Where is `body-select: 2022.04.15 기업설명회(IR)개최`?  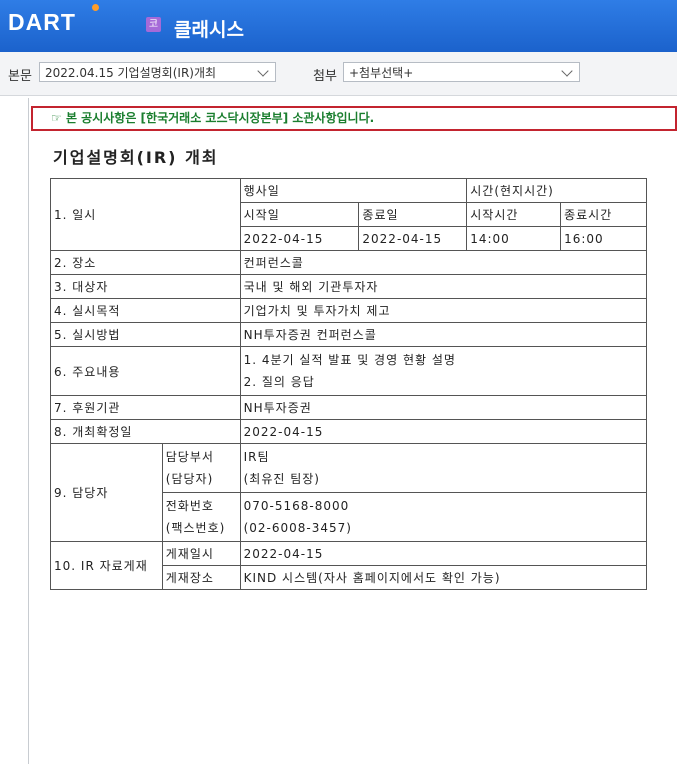 body-select: 2022.04.15 기업설명회(IR)개최 is located at coordinates (157, 72).